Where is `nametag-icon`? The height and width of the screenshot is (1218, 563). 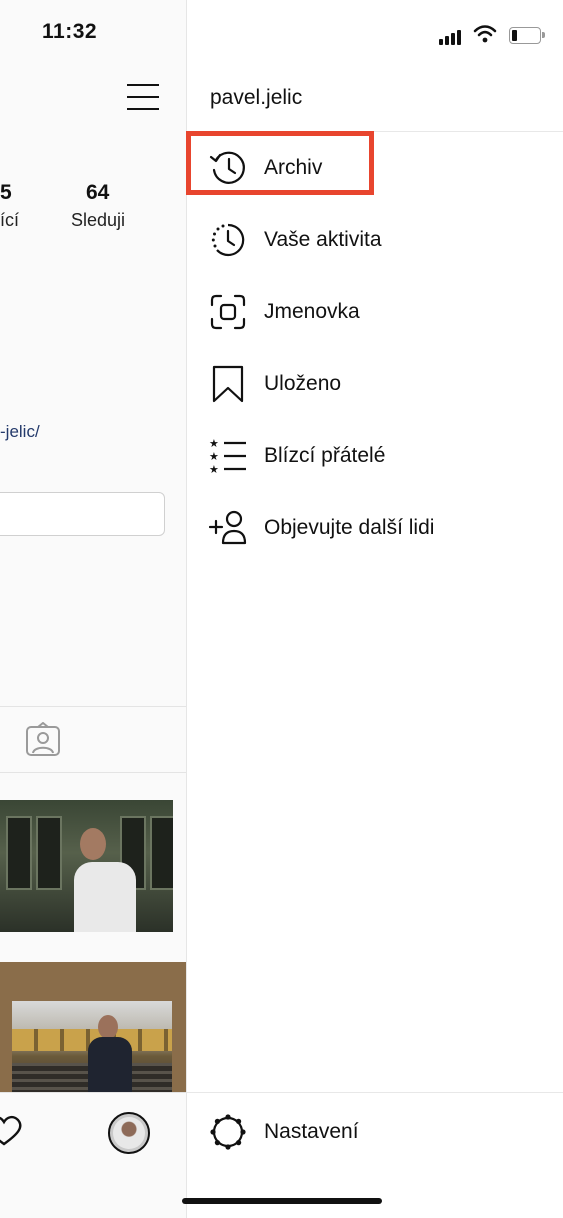
nametag-icon is located at coordinates (228, 312).